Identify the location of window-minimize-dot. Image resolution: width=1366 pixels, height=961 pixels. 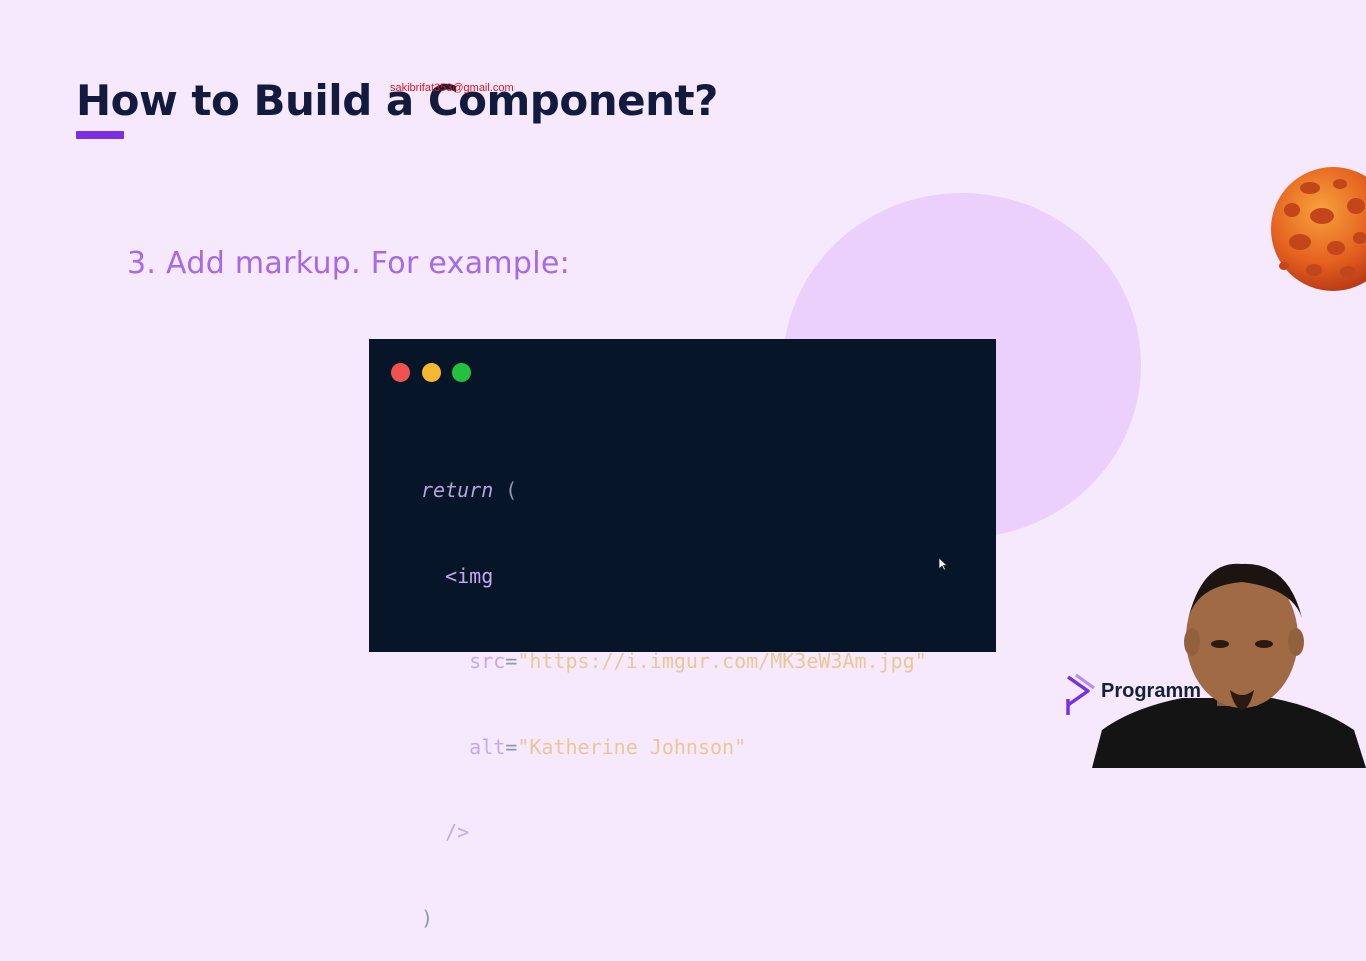
(431, 372).